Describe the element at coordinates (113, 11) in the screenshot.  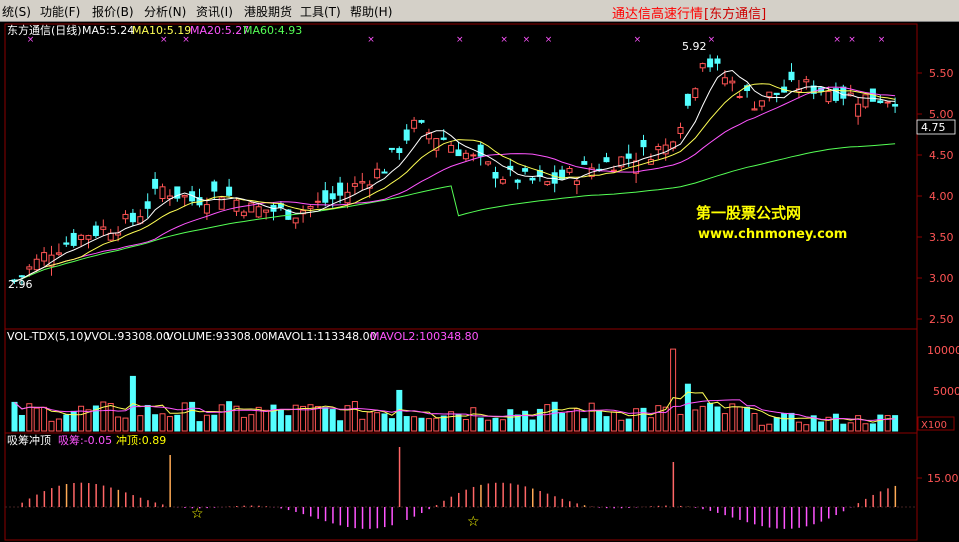
I see `menu-quote: 报价(B)` at that location.